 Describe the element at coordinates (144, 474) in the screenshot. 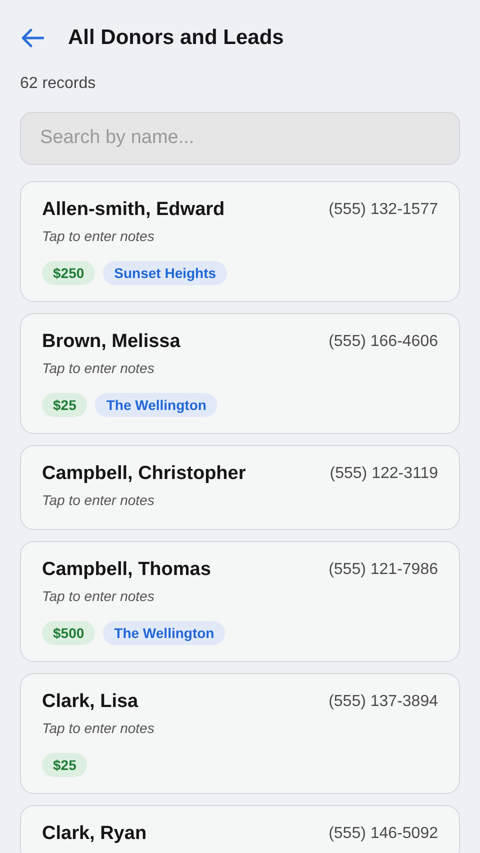

I see `donor-name: Campbell, Christopher` at that location.